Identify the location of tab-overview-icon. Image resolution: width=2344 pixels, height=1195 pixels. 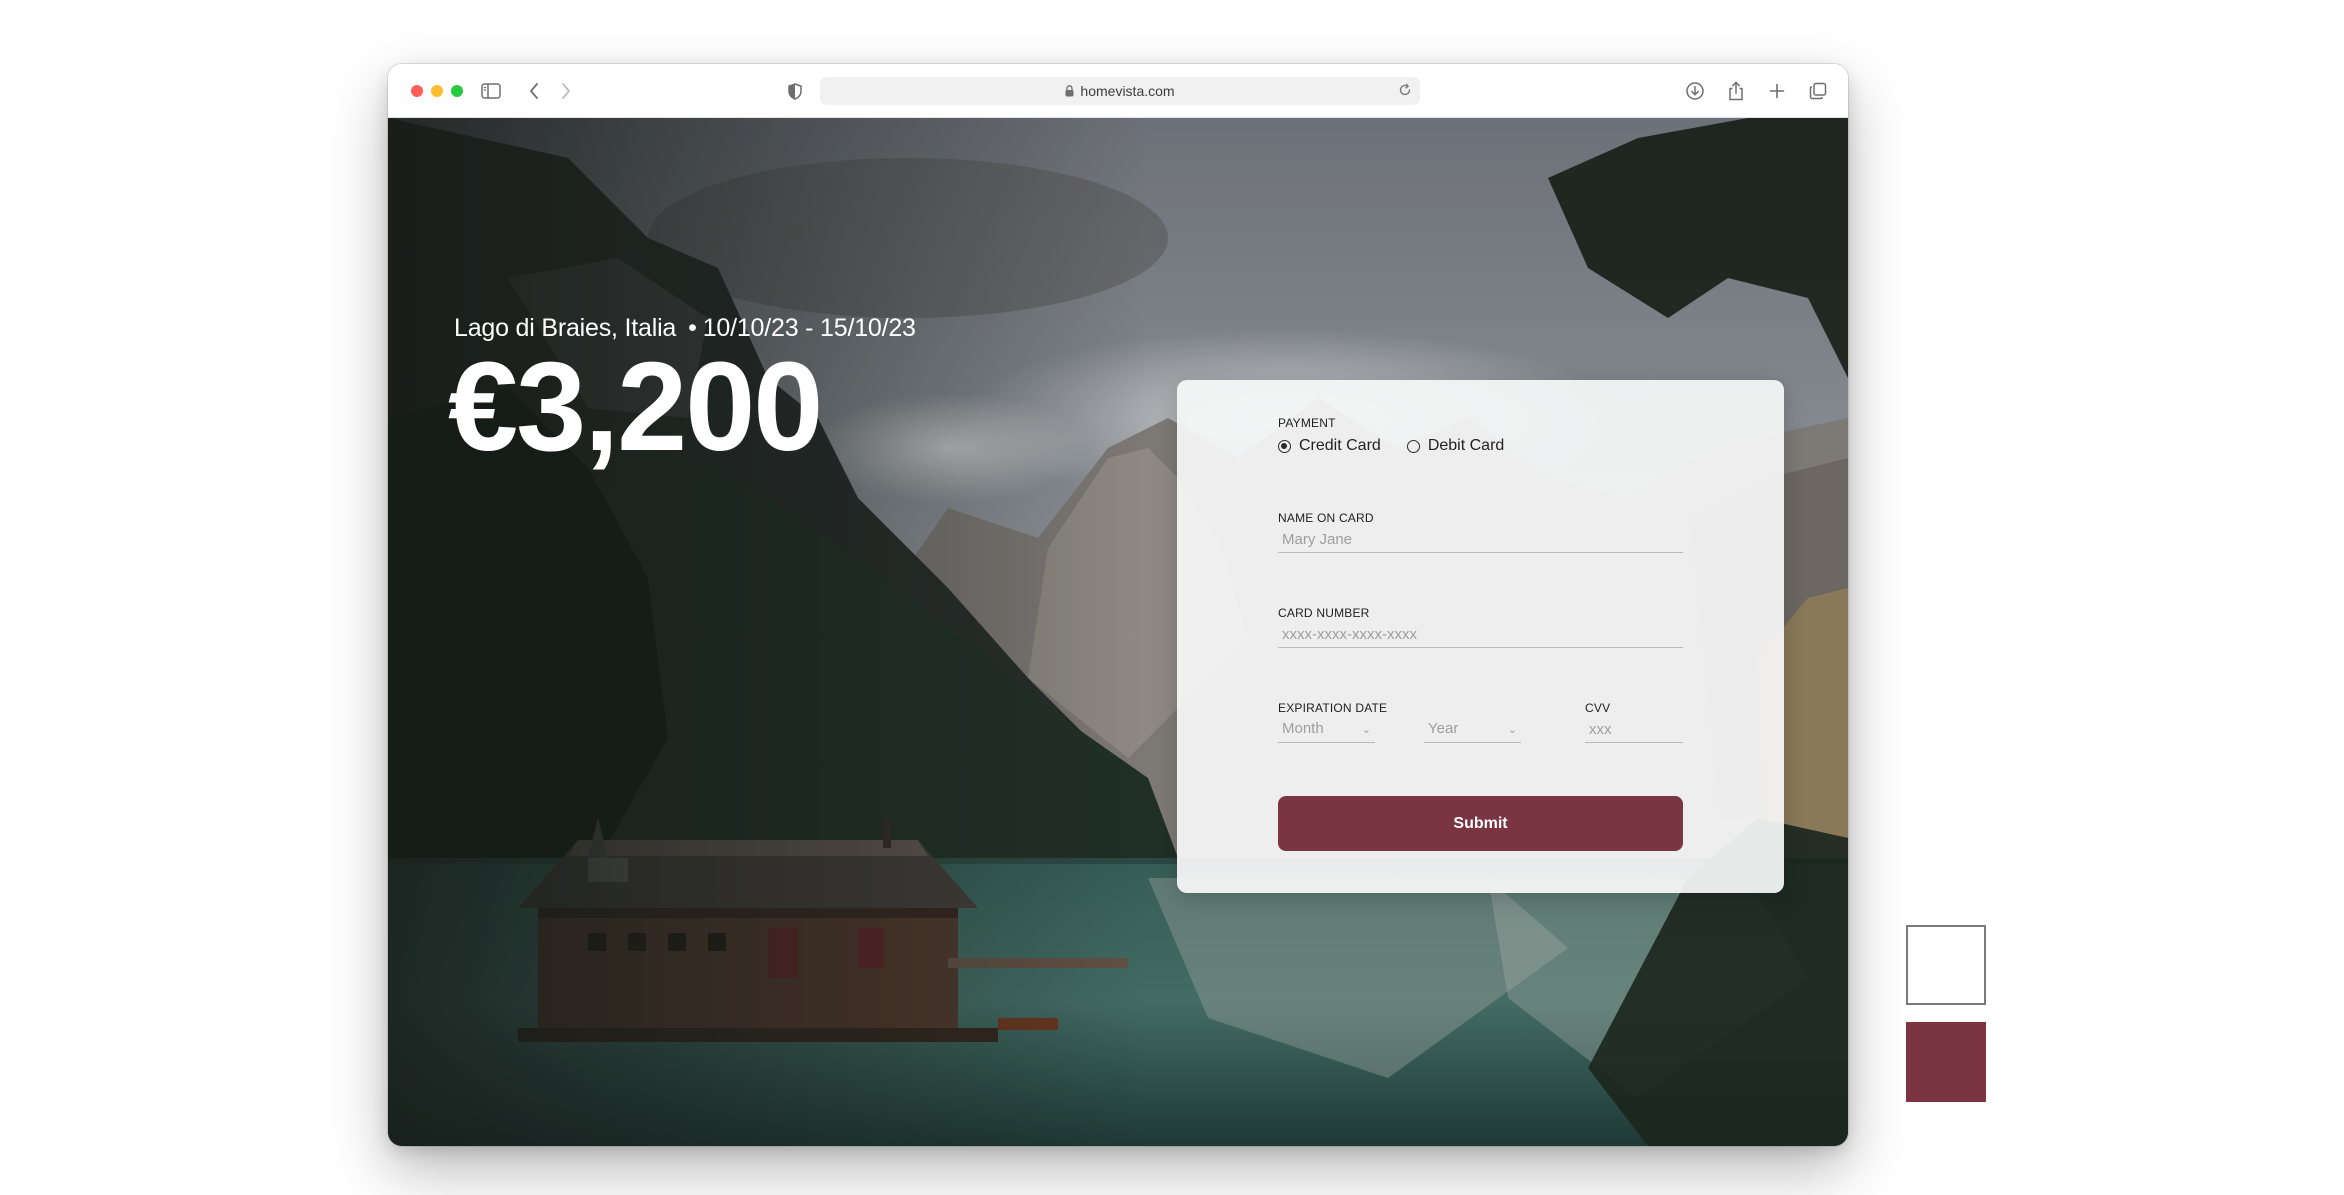
(1818, 91).